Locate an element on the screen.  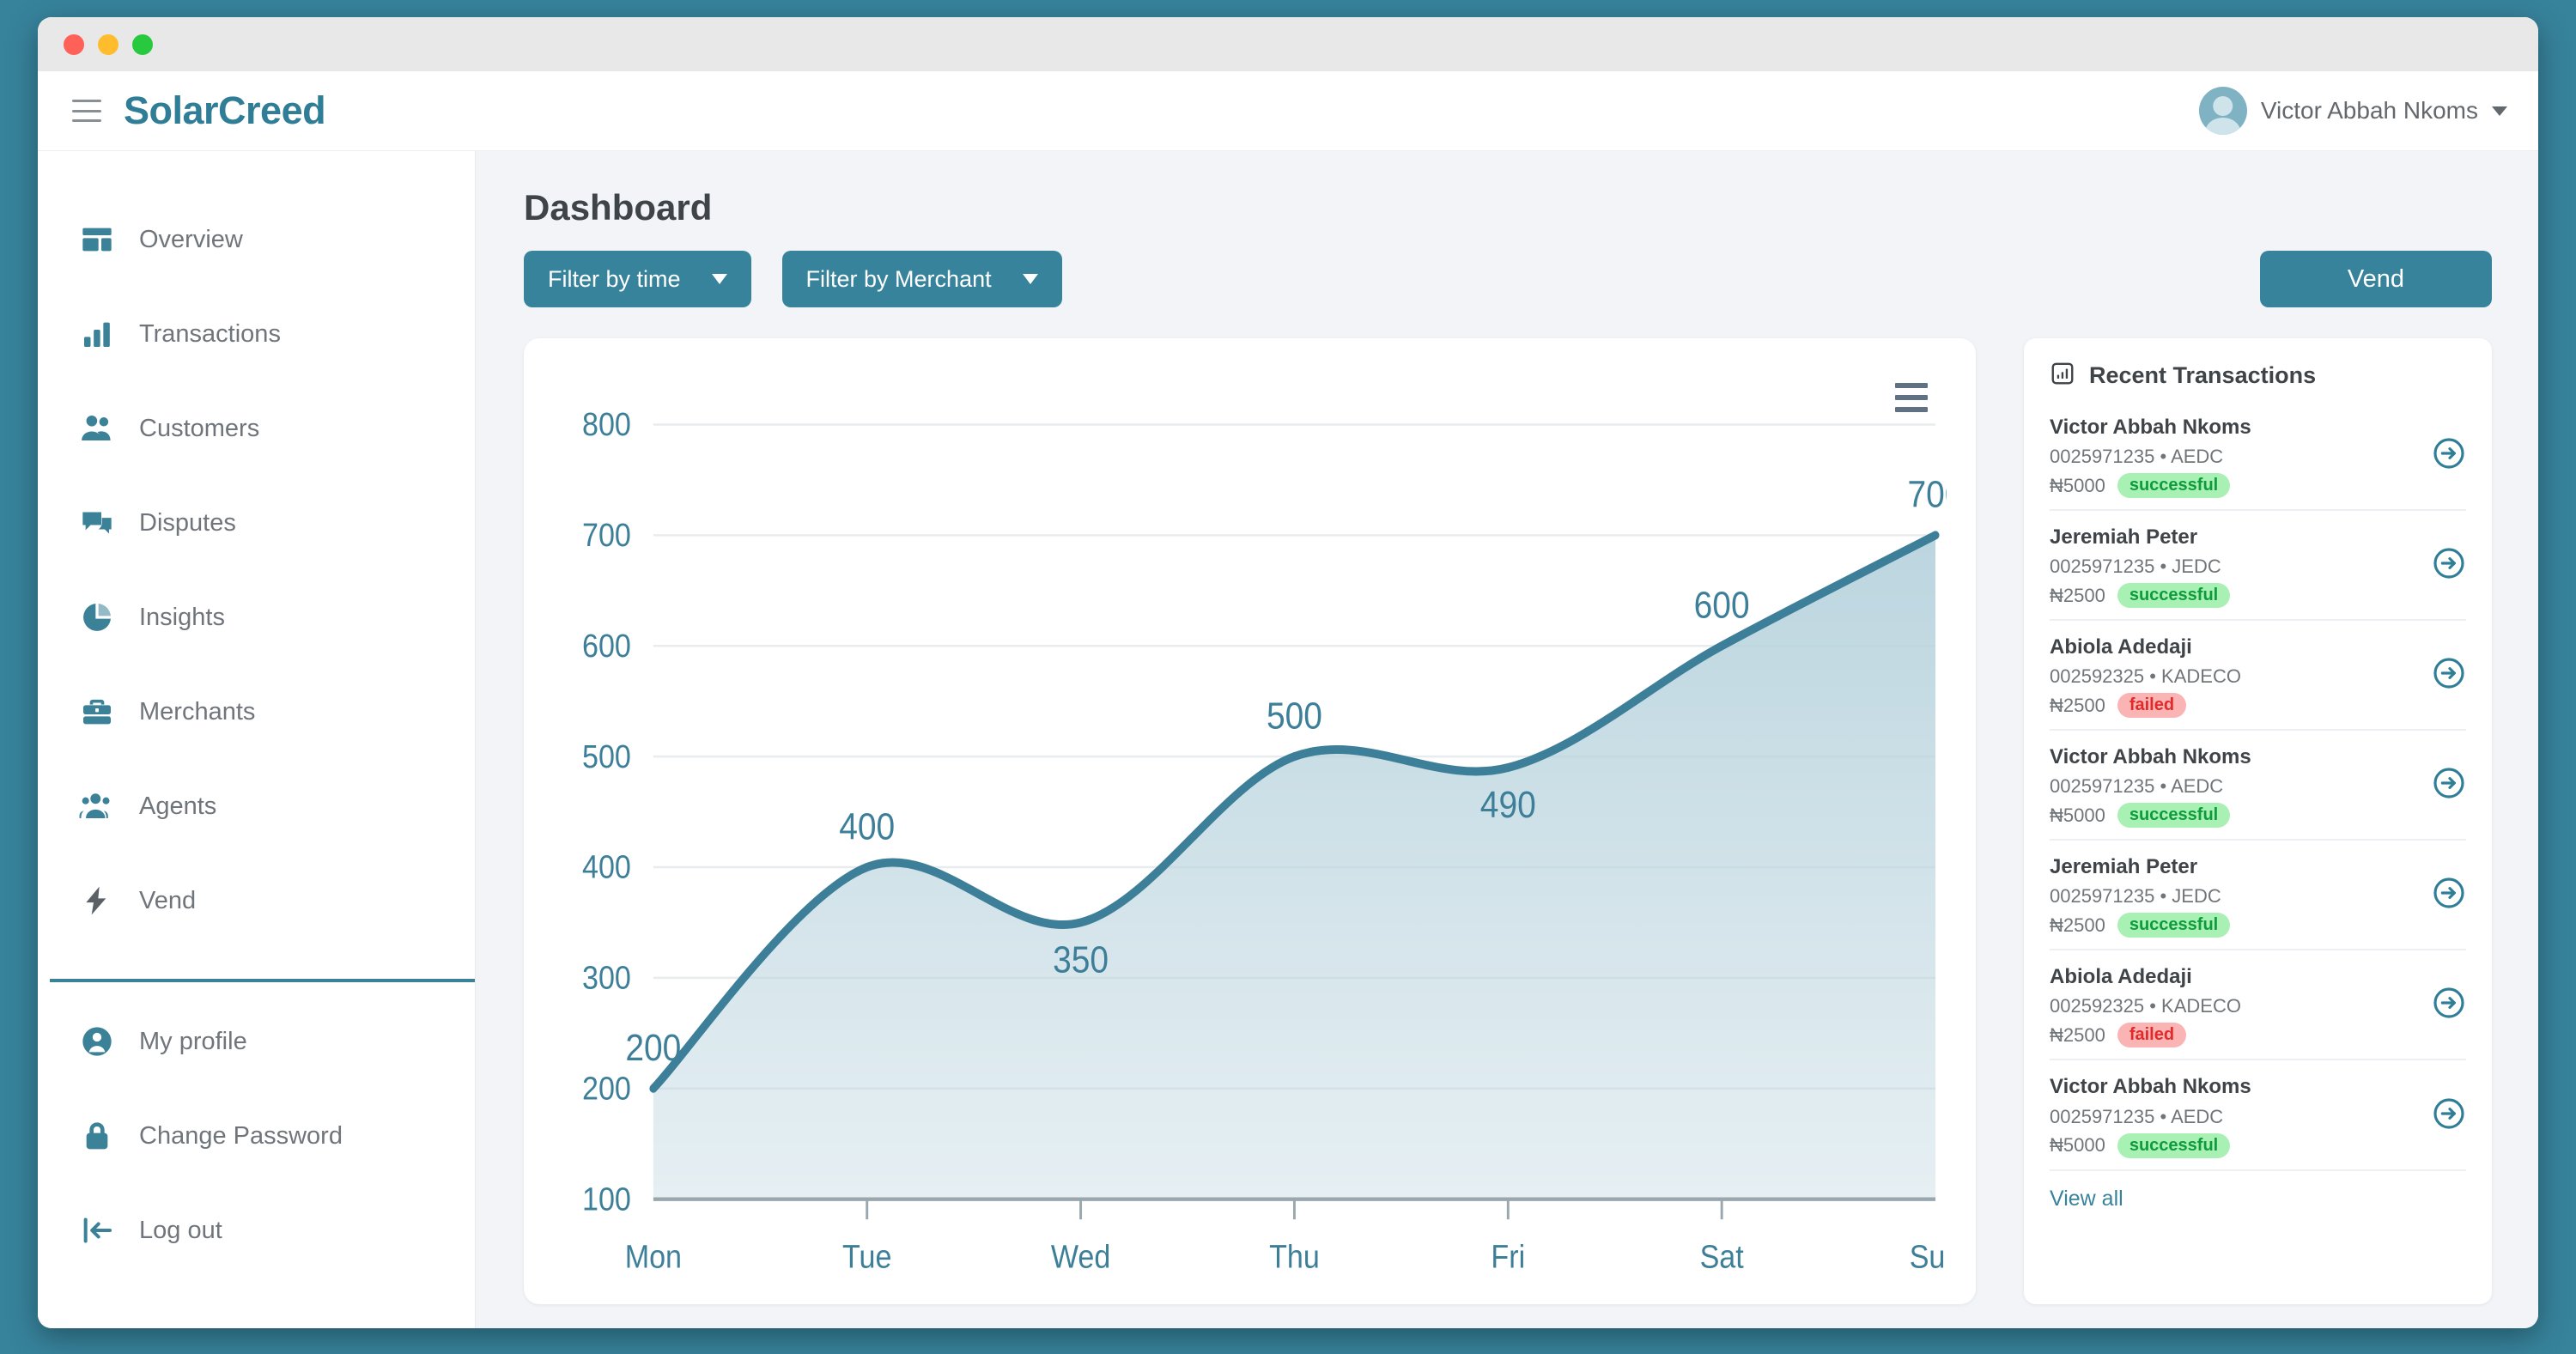
user-circle-icon is located at coordinates (97, 1042).